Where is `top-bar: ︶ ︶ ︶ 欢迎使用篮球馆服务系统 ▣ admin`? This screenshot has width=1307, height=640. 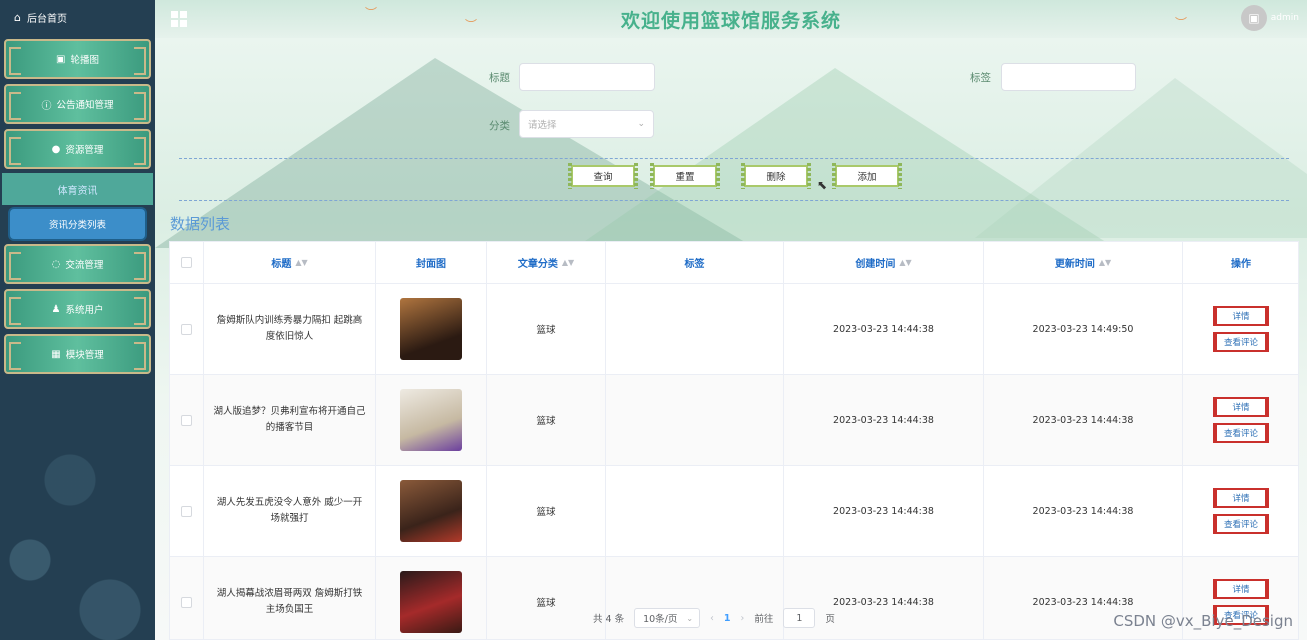
top-bar: ︶ ︶ ︶ 欢迎使用篮球馆服务系统 ▣ admin is located at coordinates (731, 19).